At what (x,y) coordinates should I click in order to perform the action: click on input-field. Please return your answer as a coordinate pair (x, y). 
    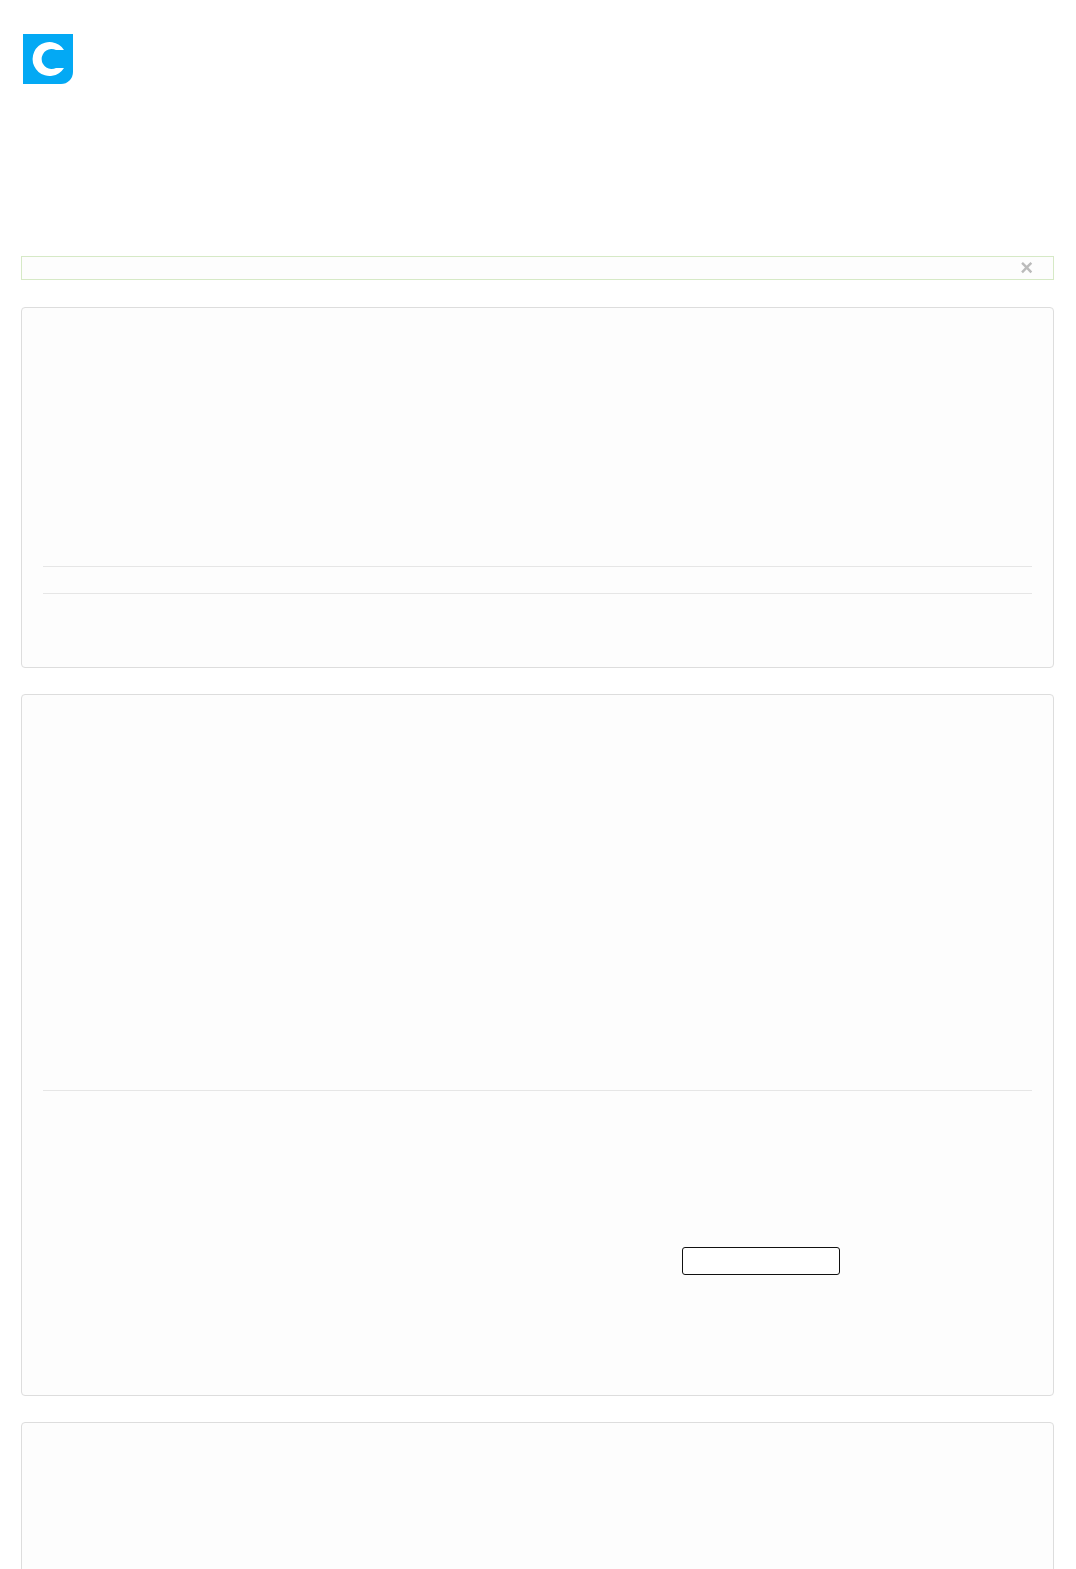
    Looking at the image, I should click on (761, 1261).